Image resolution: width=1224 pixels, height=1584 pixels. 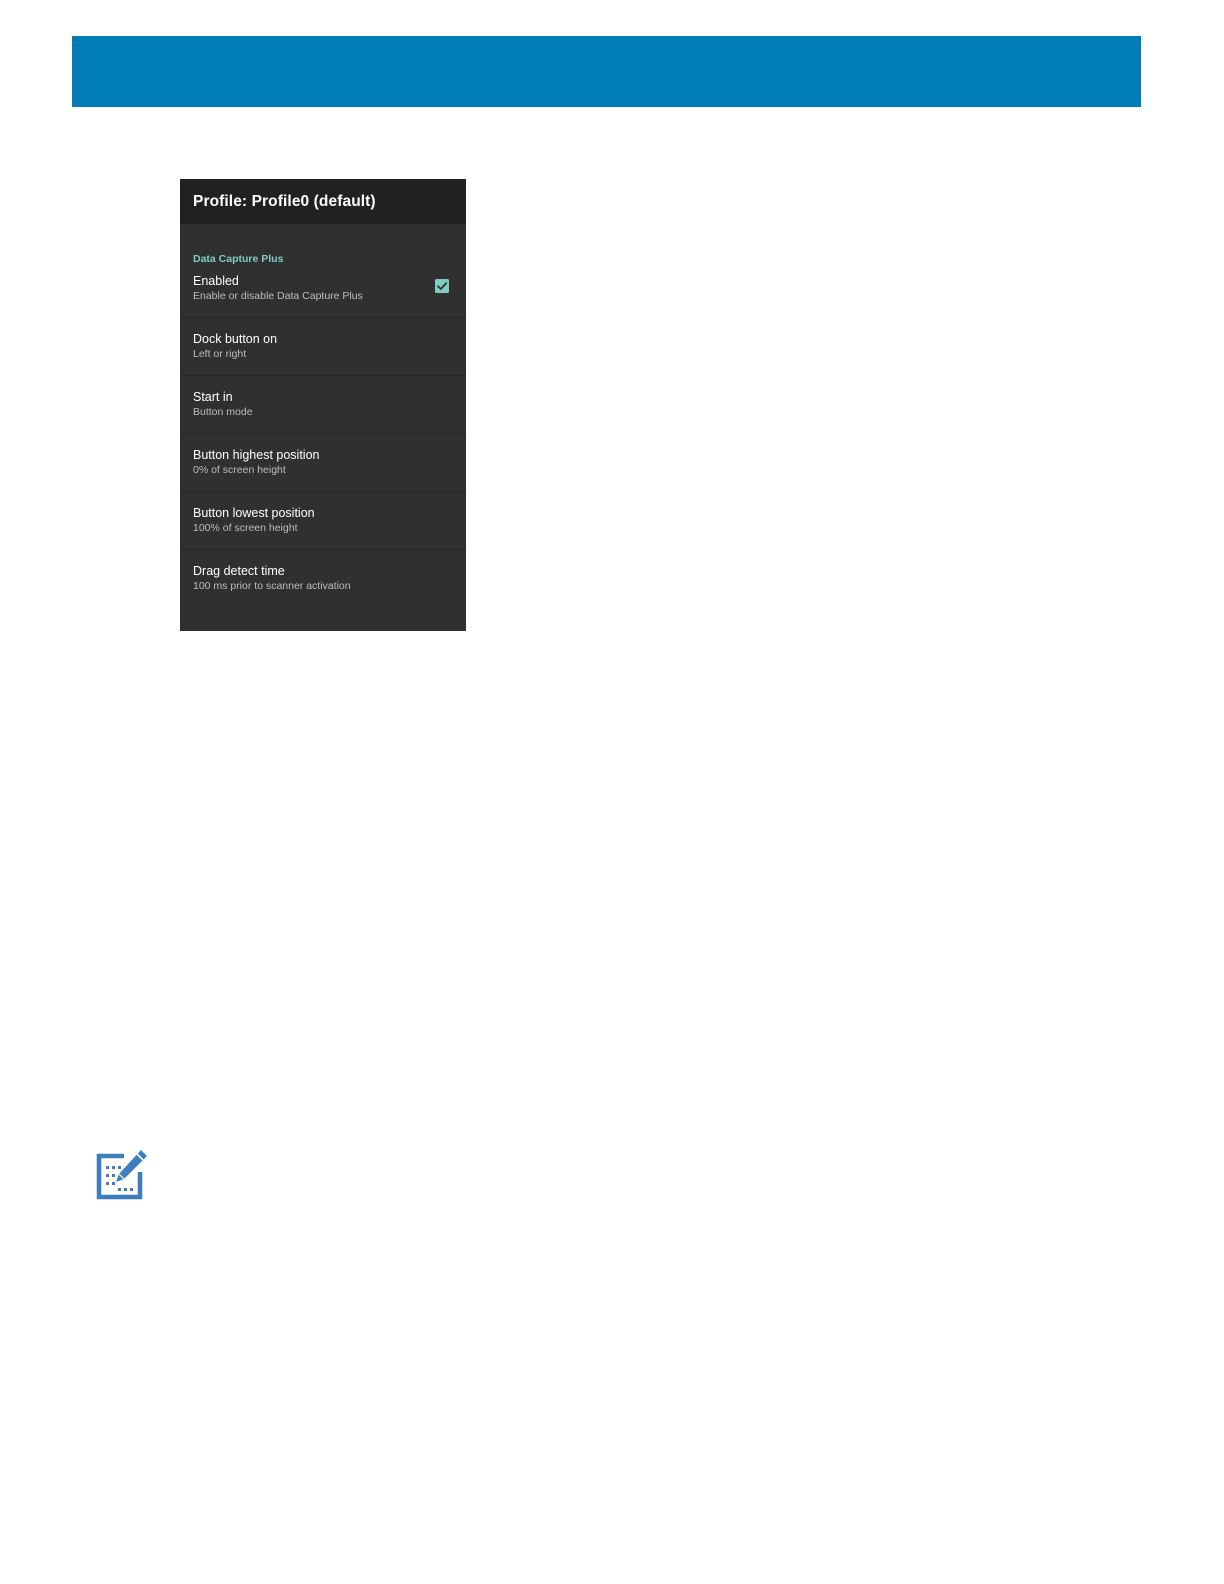 I want to click on enabled-checkbox, so click(x=442, y=286).